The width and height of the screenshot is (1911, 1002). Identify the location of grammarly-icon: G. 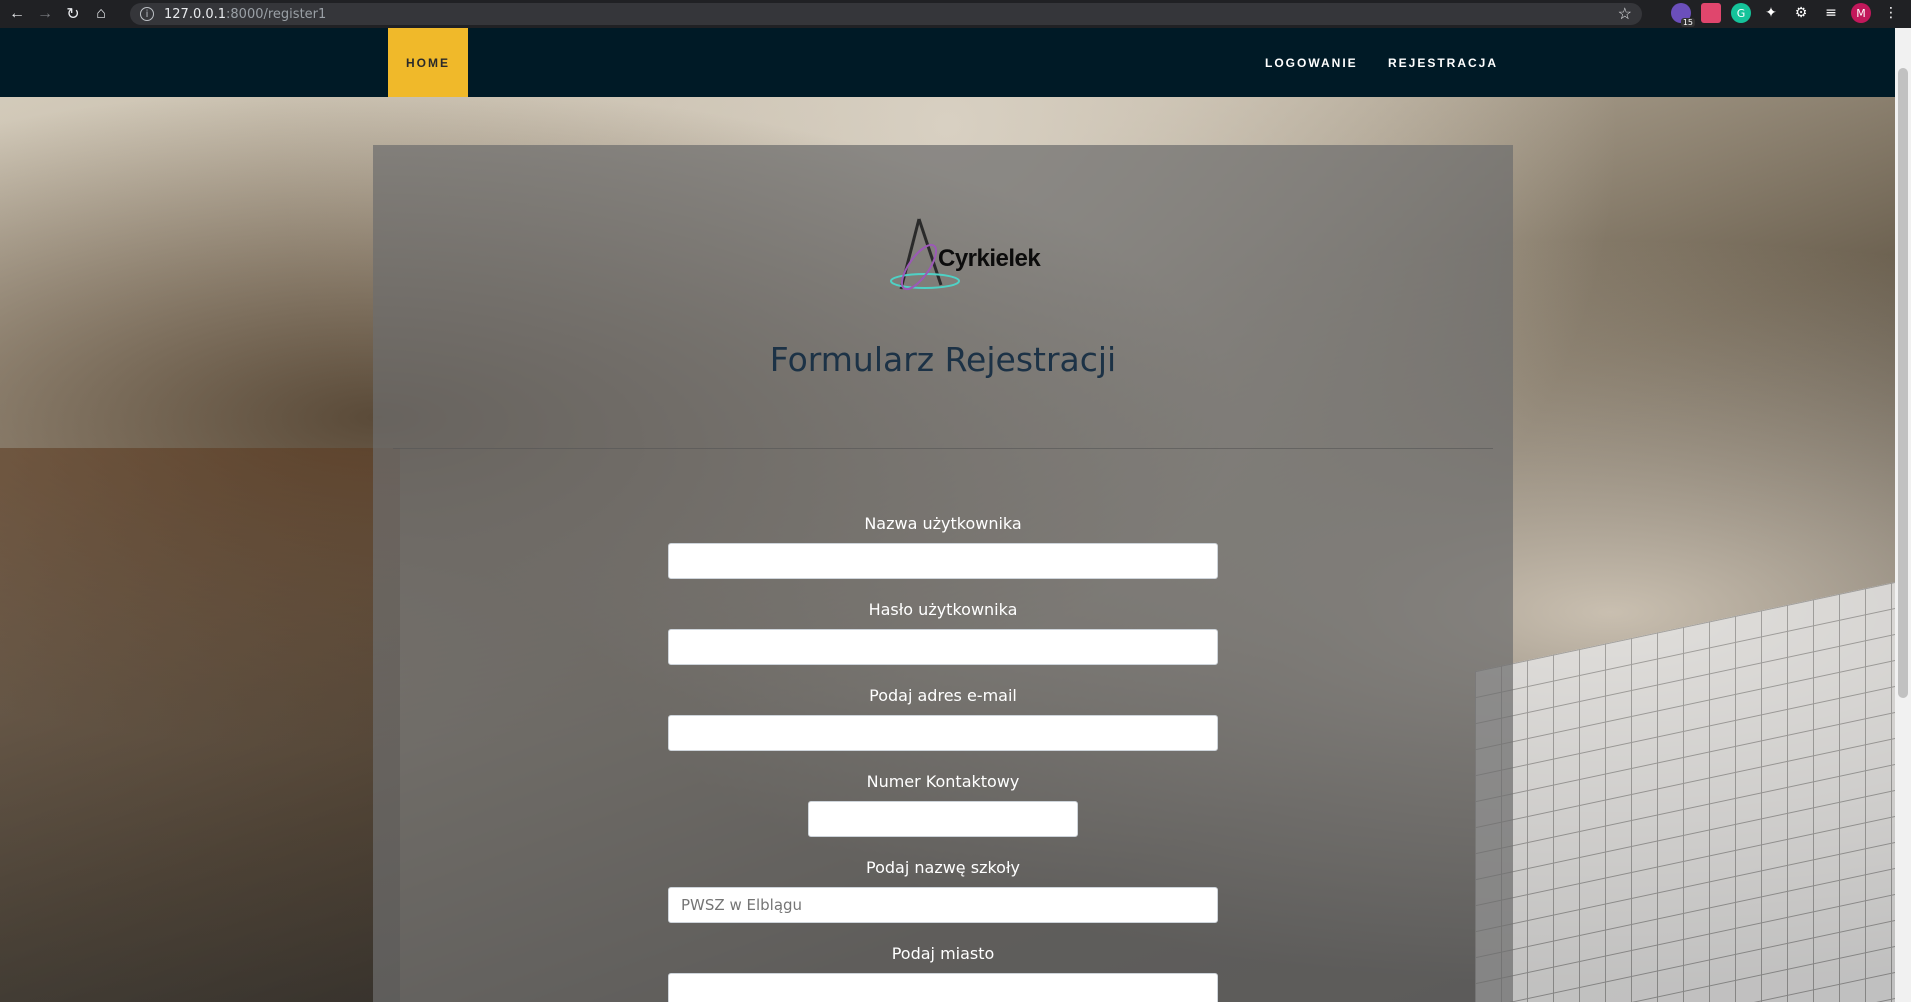
(1741, 13).